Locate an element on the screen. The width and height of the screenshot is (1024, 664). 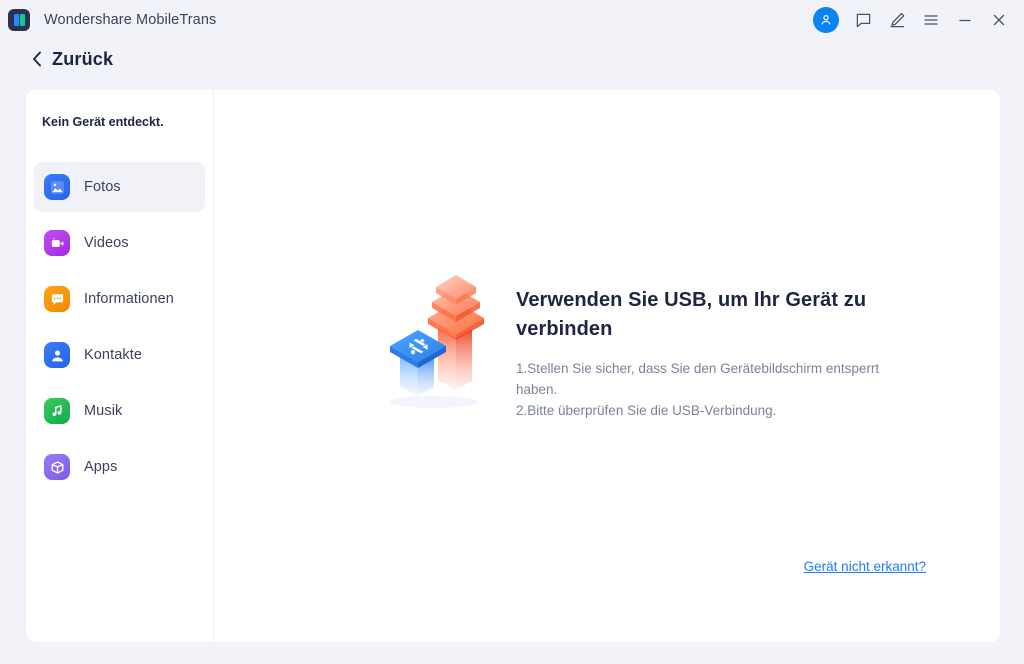
sidebar-item-label: Fotos is located at coordinates (102, 187).